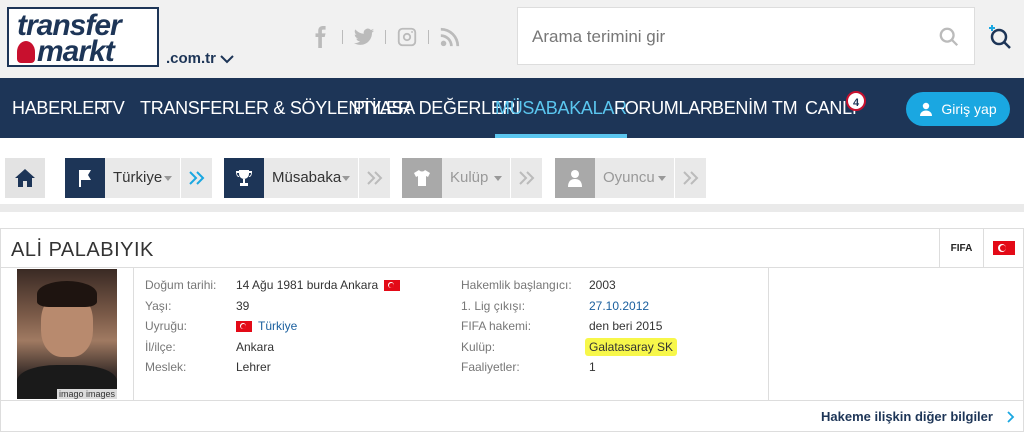  I want to click on more-info-link: Hakeme ilişkin diğer bilgiler, so click(918, 416).